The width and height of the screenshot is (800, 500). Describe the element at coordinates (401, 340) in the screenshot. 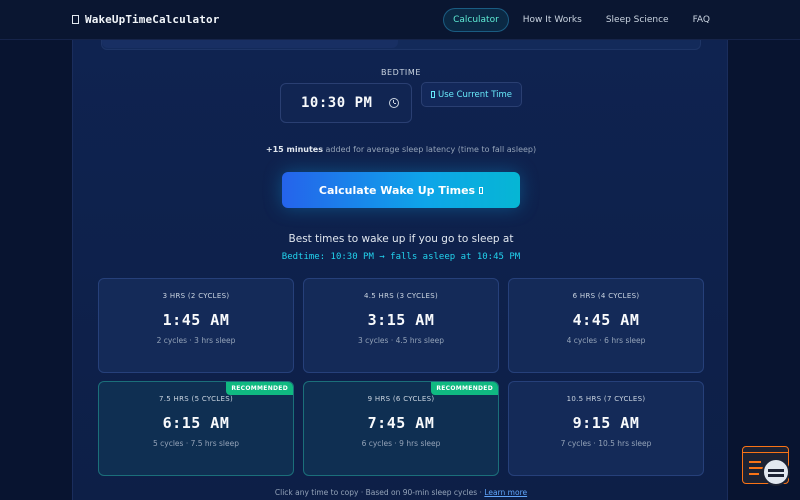

I see `card-detail: 3 cycles · 4.5 hrs sleep` at that location.